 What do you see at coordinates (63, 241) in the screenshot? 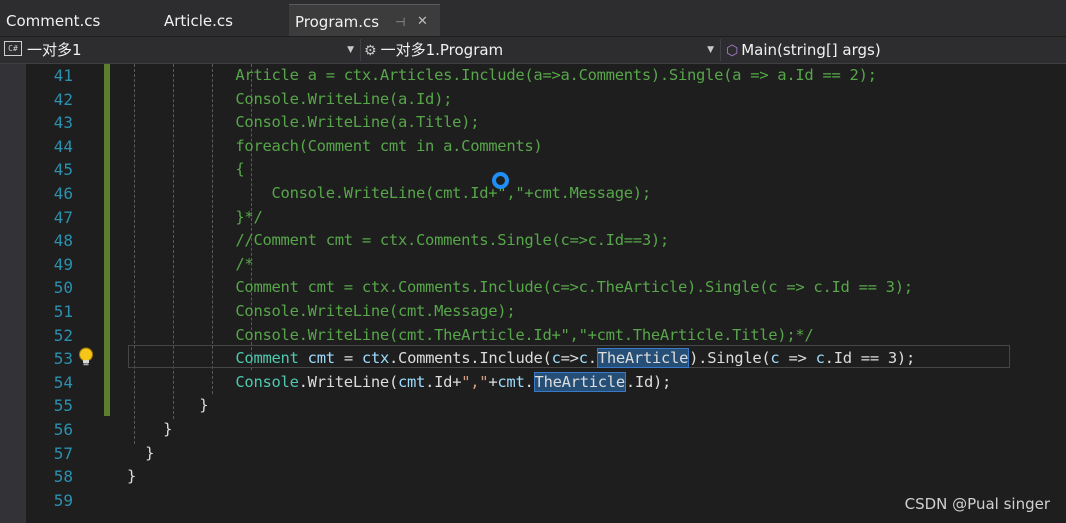
I see `line-number: 48` at bounding box center [63, 241].